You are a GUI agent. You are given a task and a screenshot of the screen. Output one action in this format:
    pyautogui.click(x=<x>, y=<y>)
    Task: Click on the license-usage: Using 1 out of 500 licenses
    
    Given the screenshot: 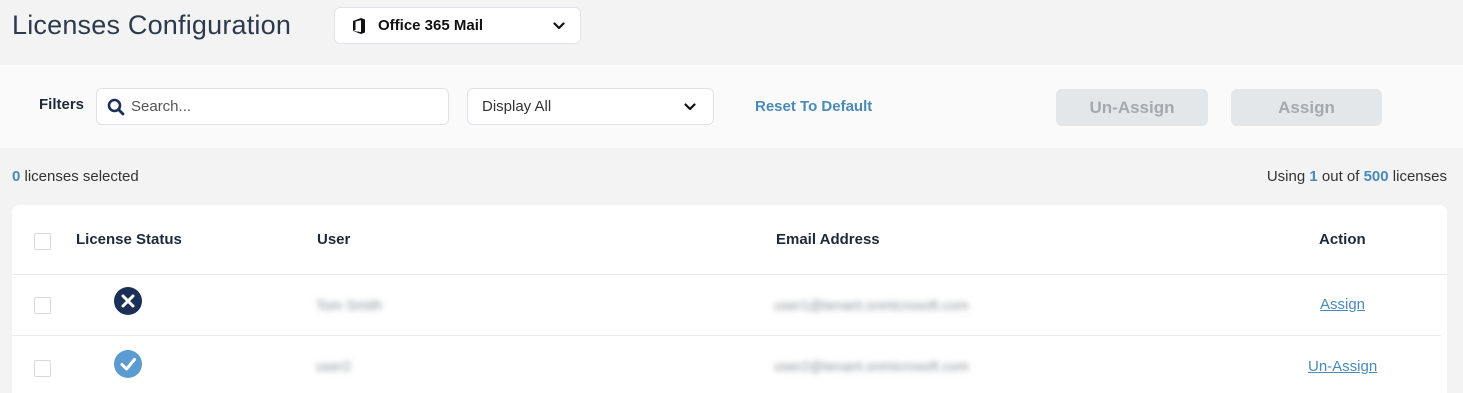 What is the action you would take?
    pyautogui.click(x=1357, y=176)
    